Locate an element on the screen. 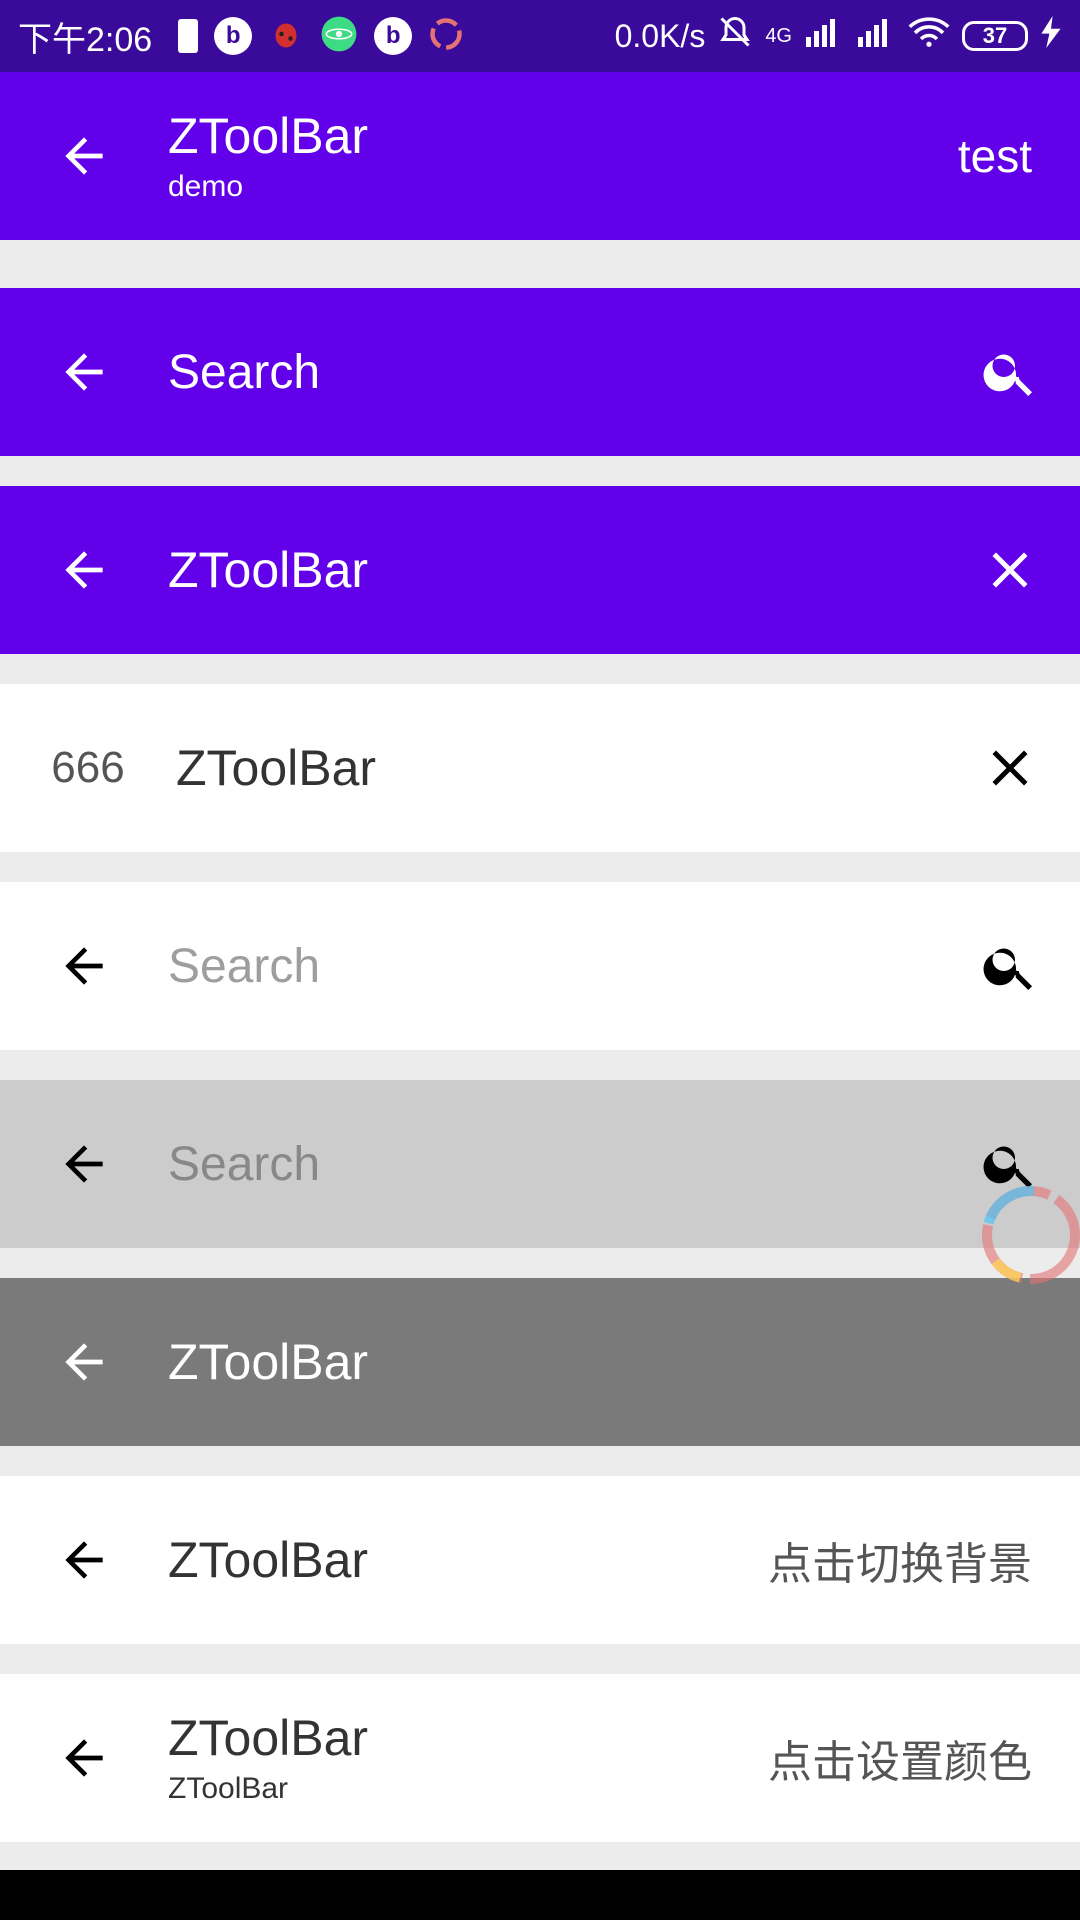 This screenshot has width=1080, height=1920. toolbar-subtitle: ZToolBar is located at coordinates (228, 1788).